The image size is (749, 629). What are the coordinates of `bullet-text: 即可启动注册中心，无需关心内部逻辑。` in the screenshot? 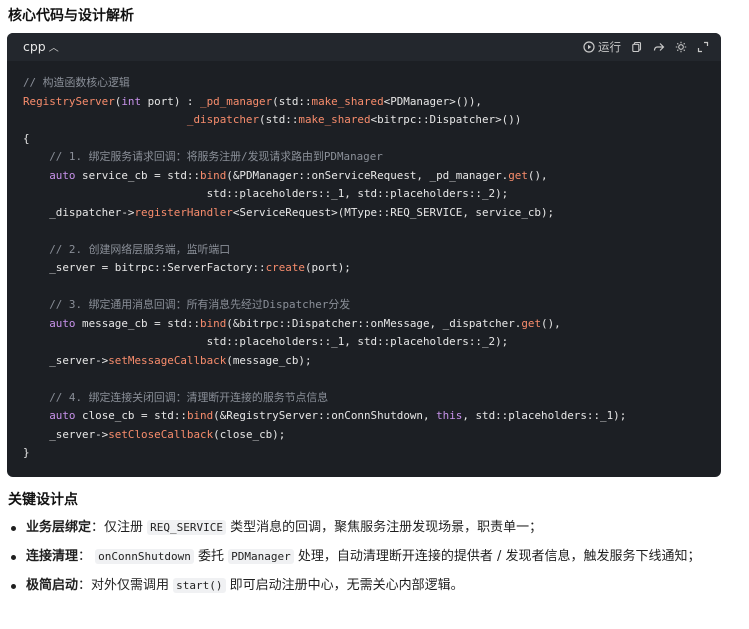 It's located at (344, 585).